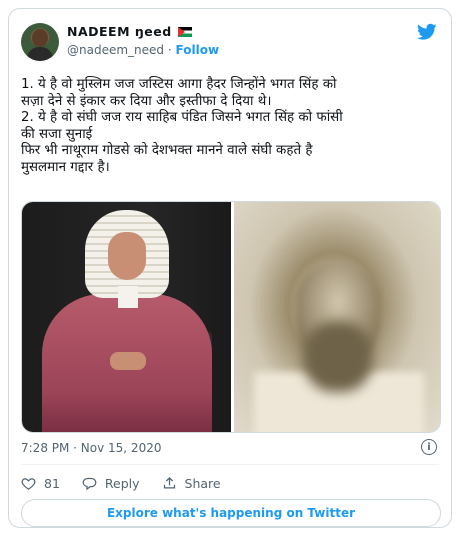 Image resolution: width=462 pixels, height=541 pixels. I want to click on share-label: Share, so click(202, 483).